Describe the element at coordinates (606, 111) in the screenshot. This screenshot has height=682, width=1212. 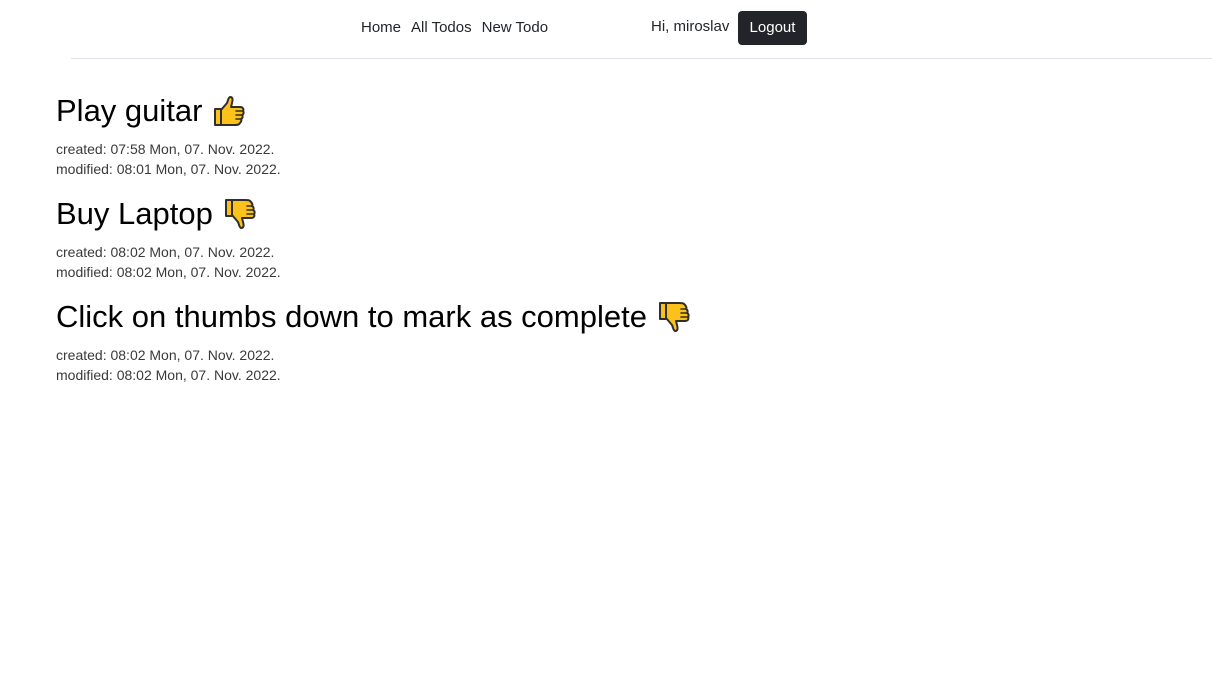
I see `todo-title-row: Play guitar` at that location.